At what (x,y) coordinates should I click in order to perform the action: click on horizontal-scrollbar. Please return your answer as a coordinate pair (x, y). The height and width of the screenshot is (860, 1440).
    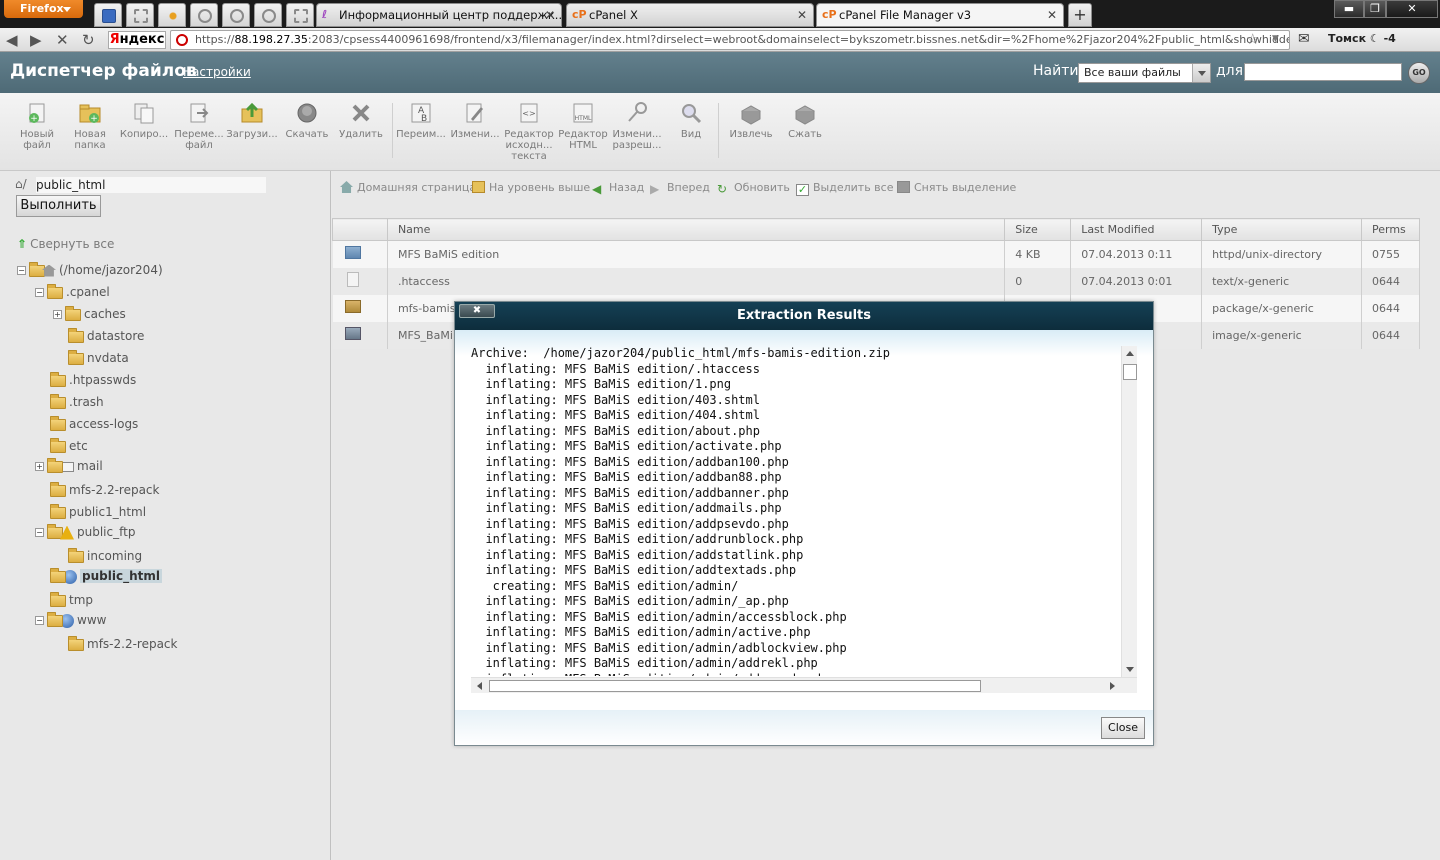
    Looking at the image, I should click on (804, 685).